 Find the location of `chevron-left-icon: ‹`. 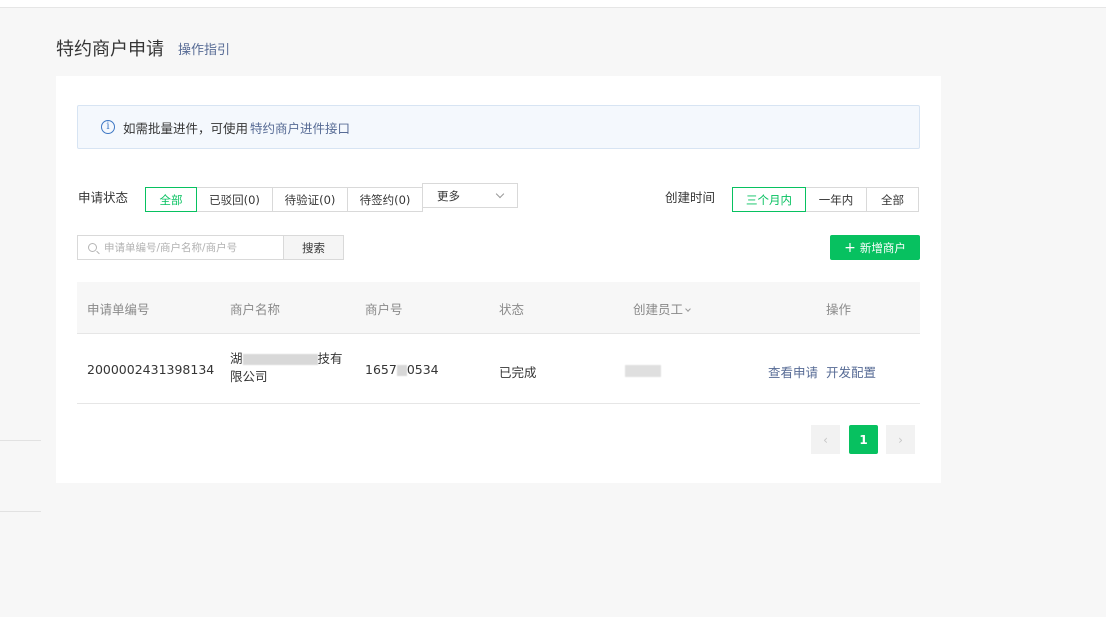

chevron-left-icon: ‹ is located at coordinates (825, 439).